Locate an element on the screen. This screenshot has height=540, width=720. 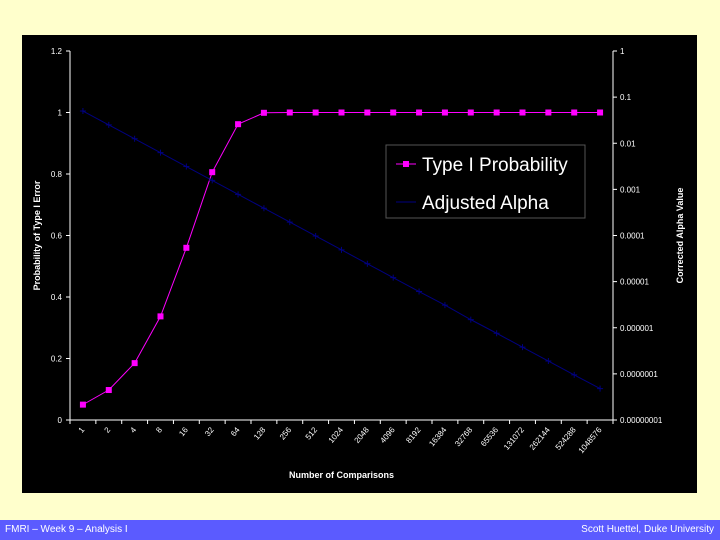
x-tick-label: 8 is located at coordinates (159, 430).